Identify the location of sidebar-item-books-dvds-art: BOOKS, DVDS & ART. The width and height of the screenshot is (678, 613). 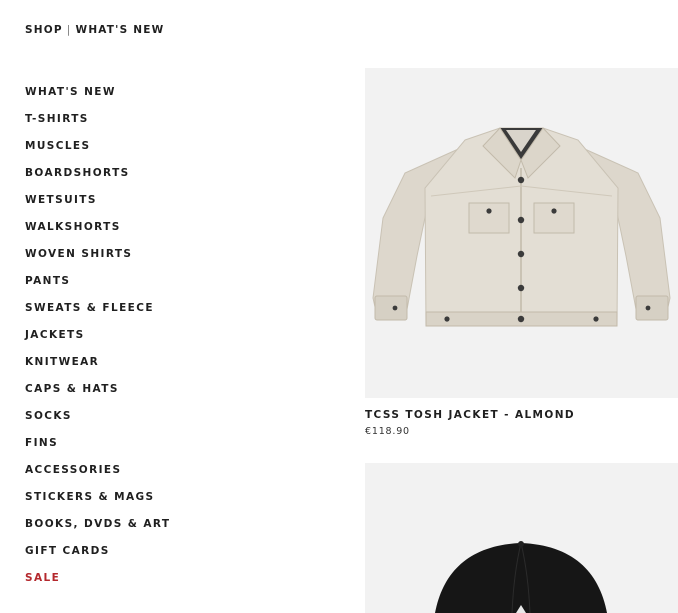
(98, 530).